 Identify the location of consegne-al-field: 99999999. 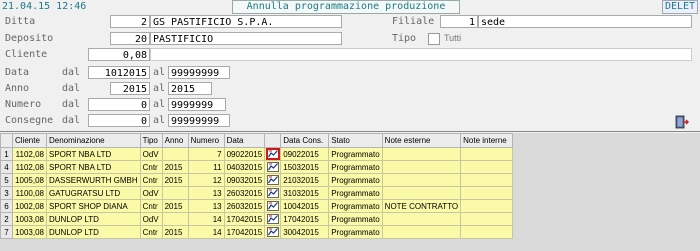
(199, 120).